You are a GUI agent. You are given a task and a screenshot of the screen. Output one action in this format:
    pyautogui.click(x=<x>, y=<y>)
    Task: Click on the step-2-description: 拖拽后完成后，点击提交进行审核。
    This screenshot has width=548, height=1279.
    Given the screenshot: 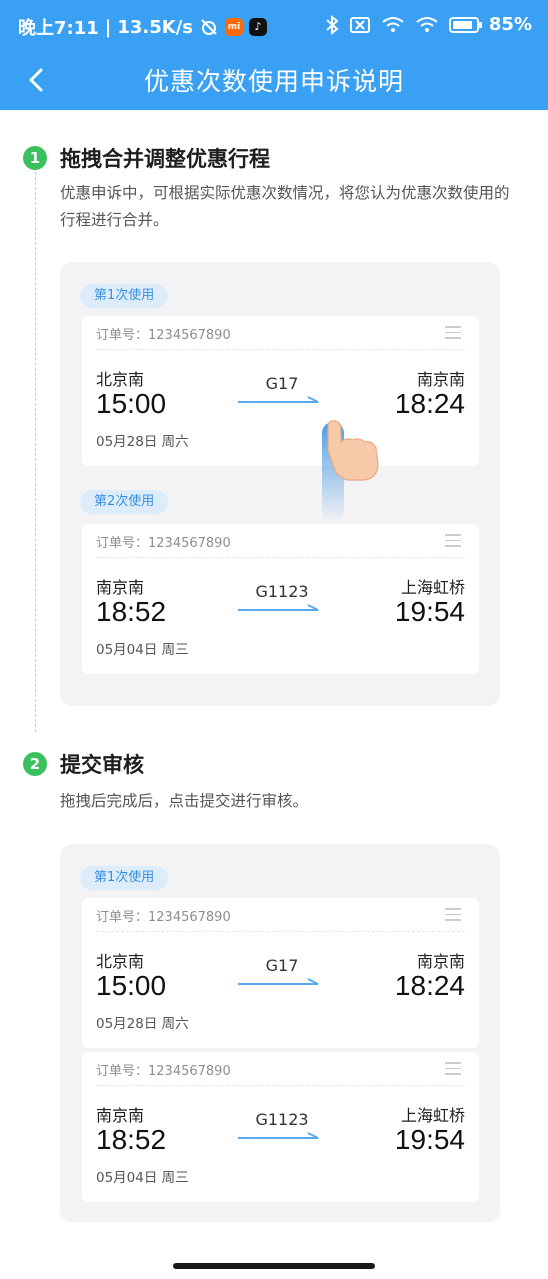 What is the action you would take?
    pyautogui.click(x=184, y=801)
    